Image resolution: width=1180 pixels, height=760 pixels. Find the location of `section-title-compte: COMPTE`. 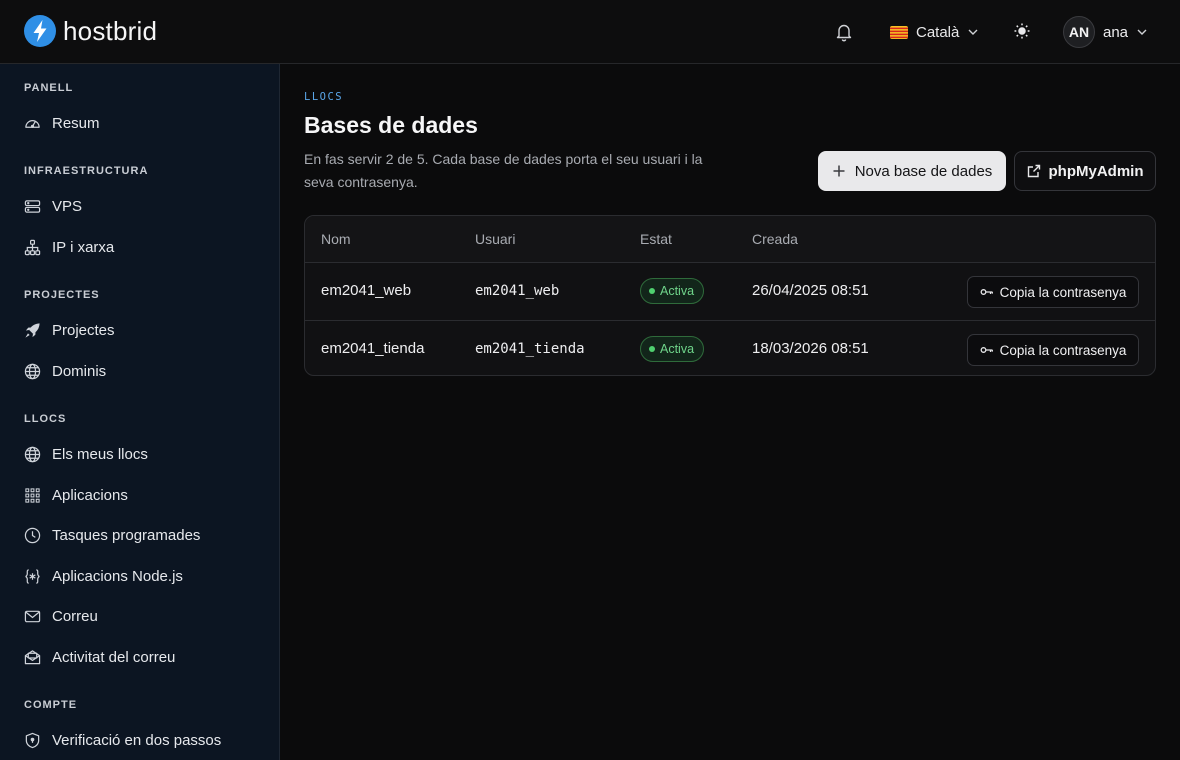

section-title-compte: COMPTE is located at coordinates (51, 705).